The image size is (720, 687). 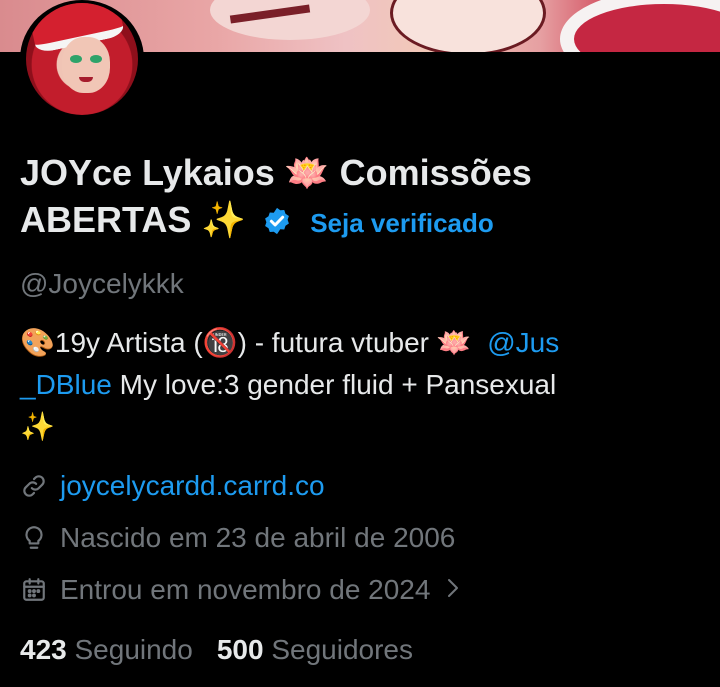 I want to click on joined-date: Entrou em novembro de 2024, so click(x=245, y=589).